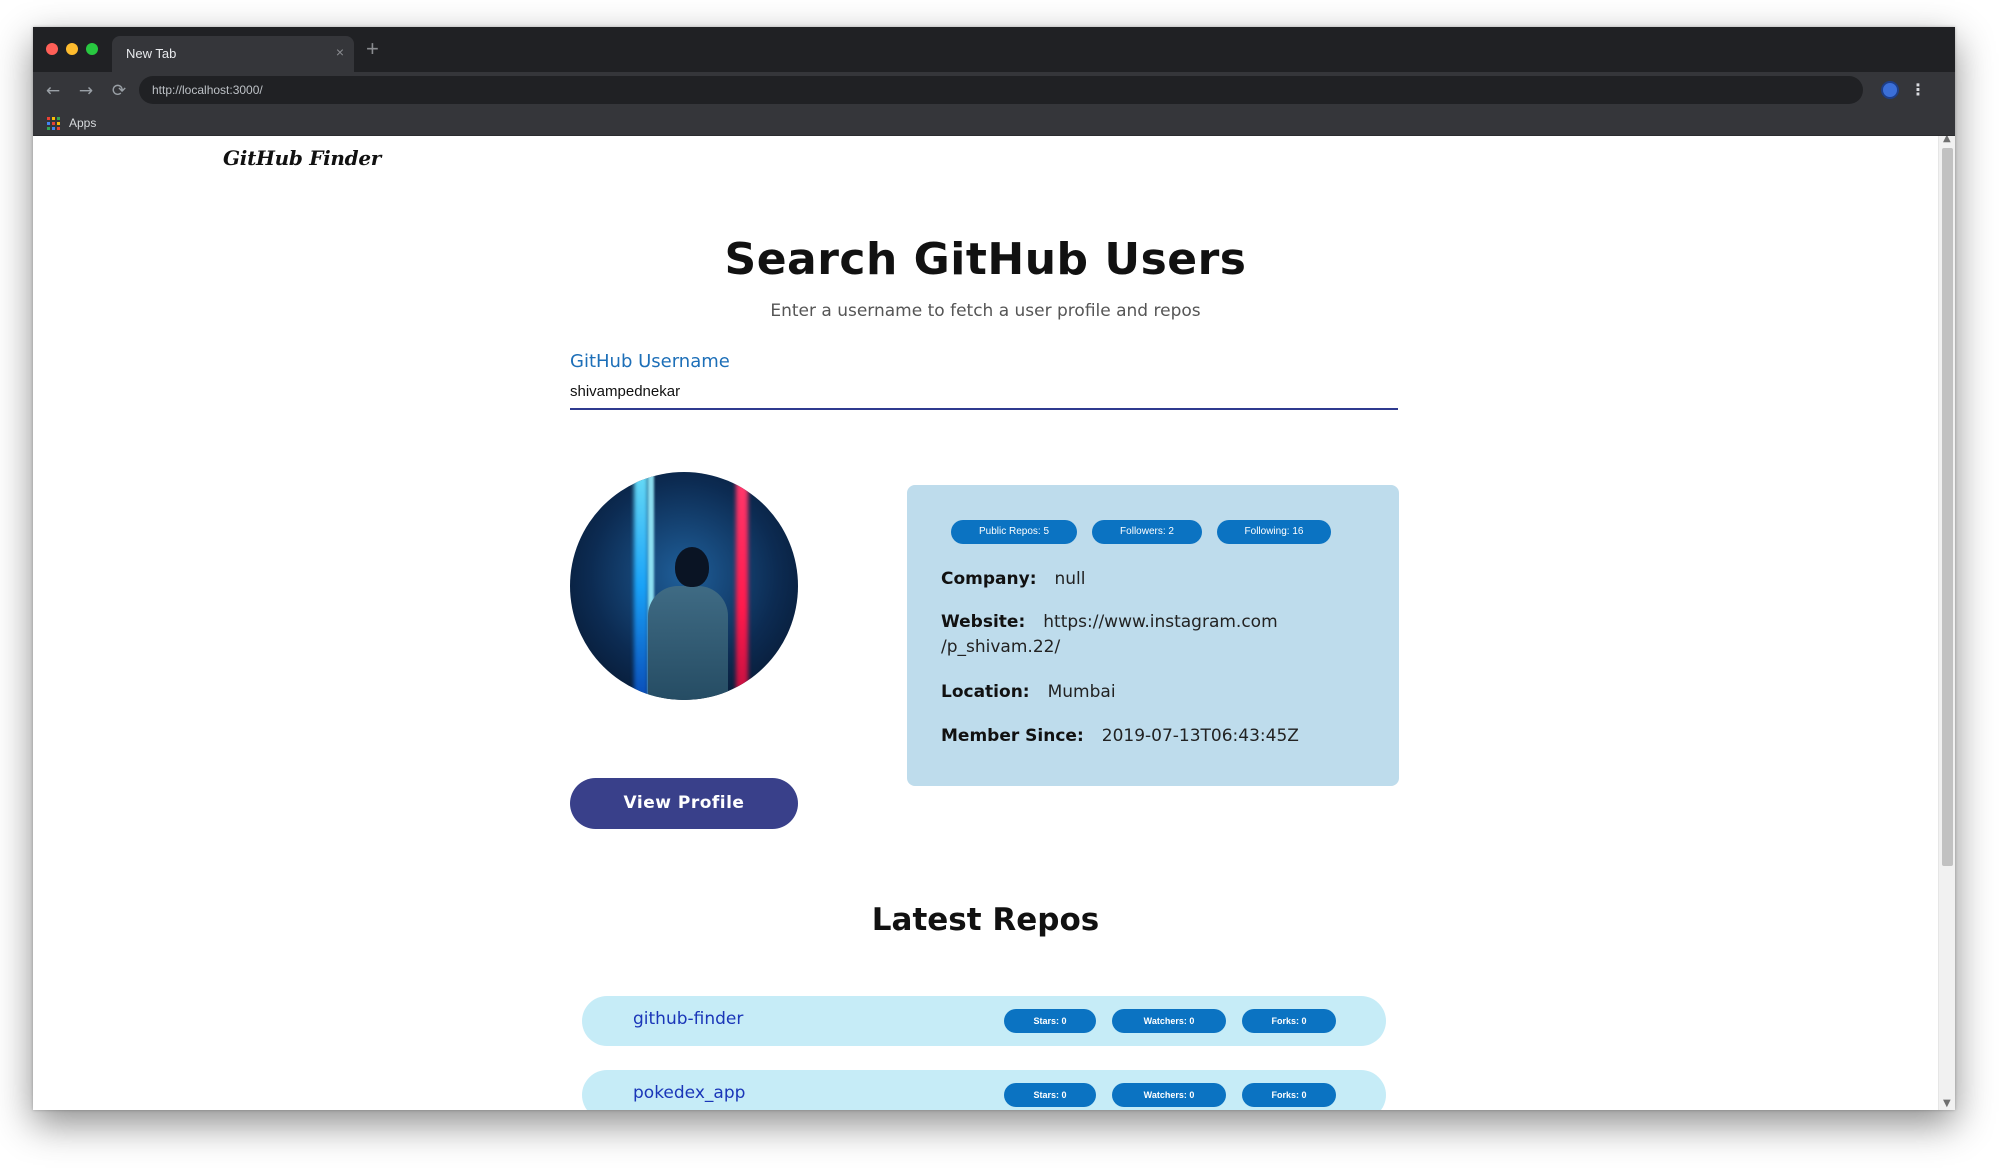 This screenshot has height=1170, width=2010. Describe the element at coordinates (985, 259) in the screenshot. I see `page-title: Search GitHub Users` at that location.